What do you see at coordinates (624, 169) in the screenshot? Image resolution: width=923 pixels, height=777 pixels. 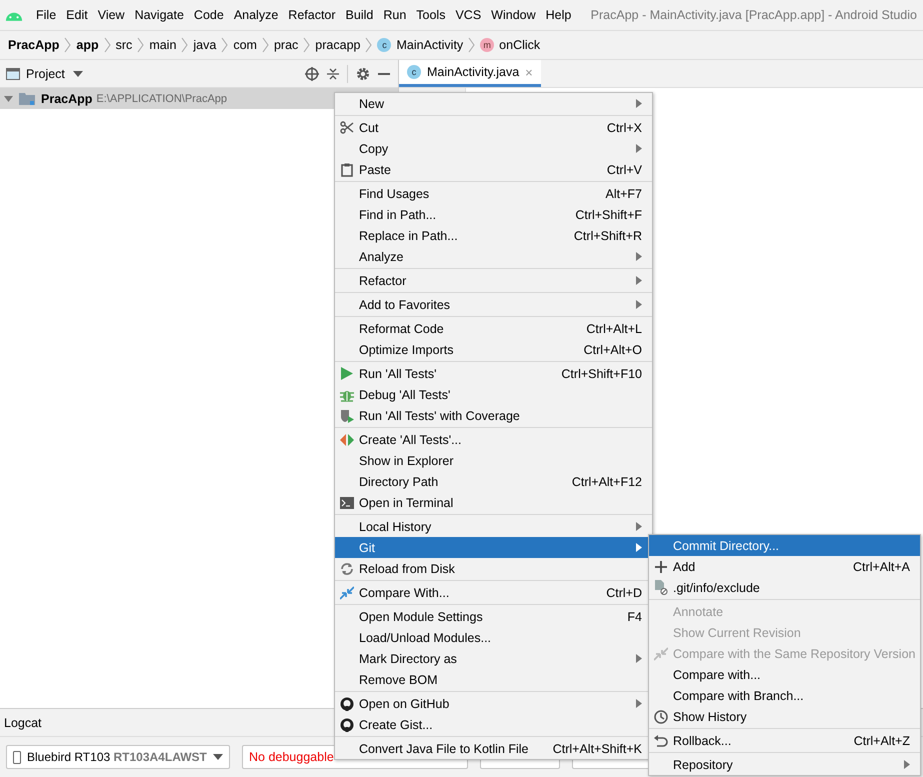 I see `shortcut-text: Ctrl+V` at bounding box center [624, 169].